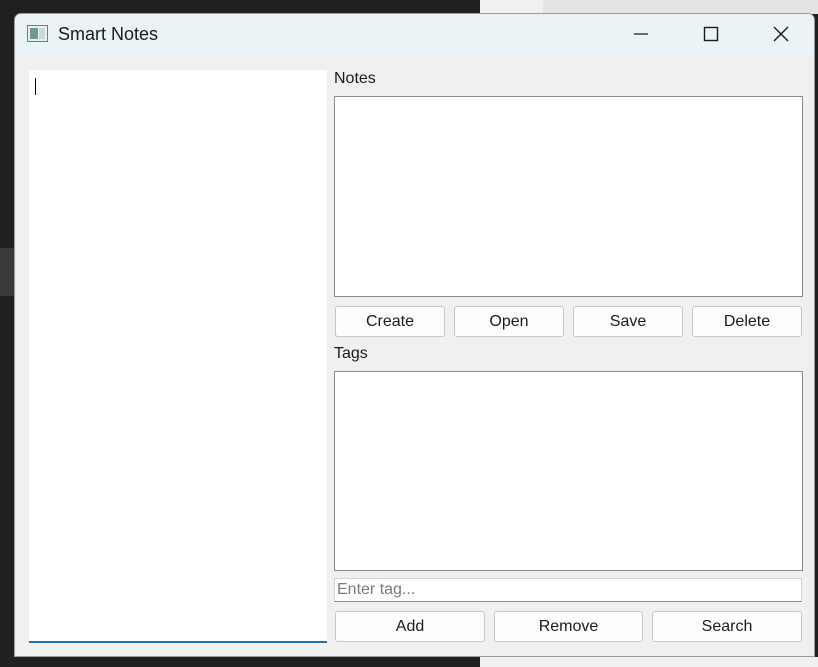 The height and width of the screenshot is (667, 818). I want to click on search-tag-button: Search, so click(727, 626).